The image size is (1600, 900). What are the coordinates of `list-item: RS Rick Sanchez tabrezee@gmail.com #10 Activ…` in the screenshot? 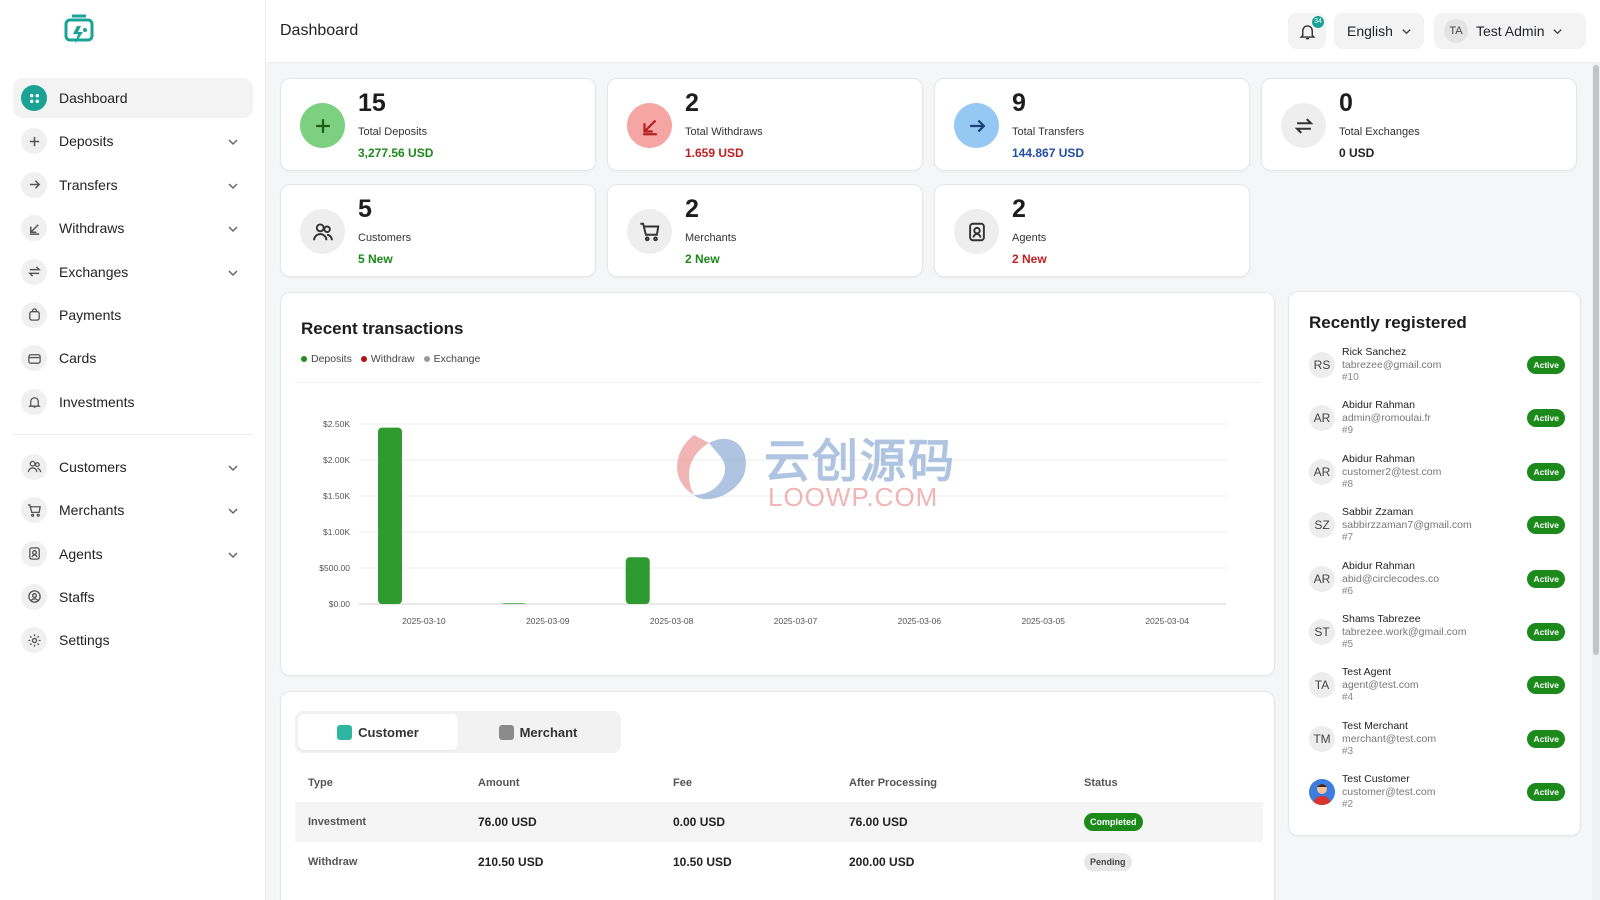 It's located at (1437, 372).